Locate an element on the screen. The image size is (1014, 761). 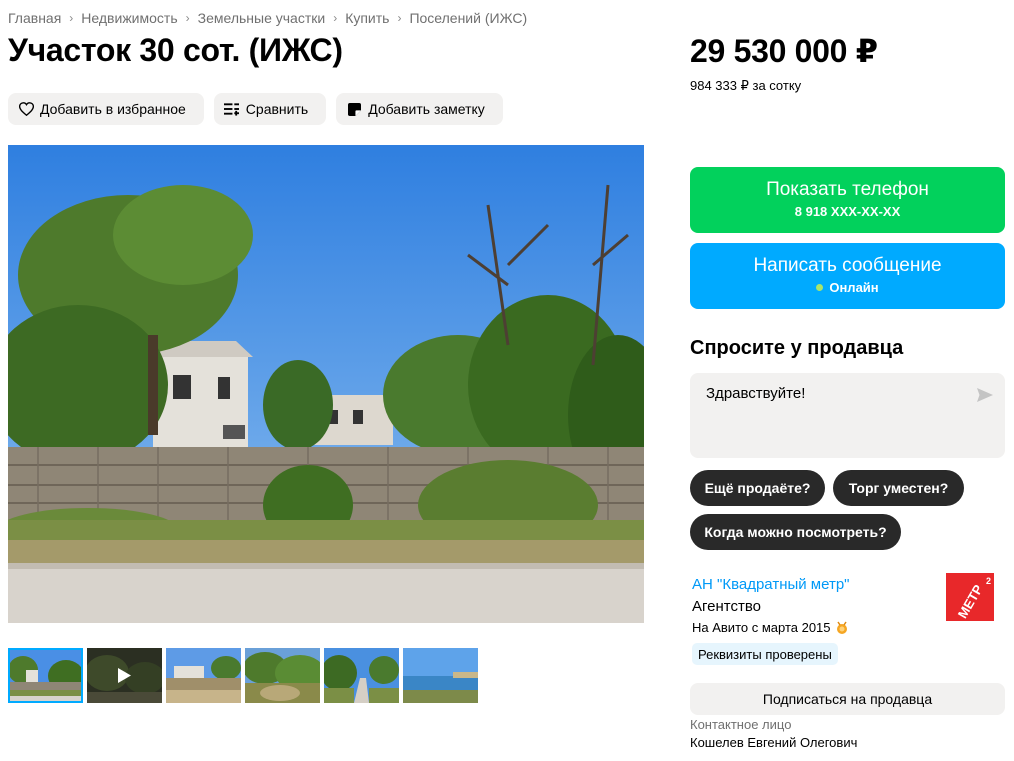
send-icon is located at coordinates (985, 395).